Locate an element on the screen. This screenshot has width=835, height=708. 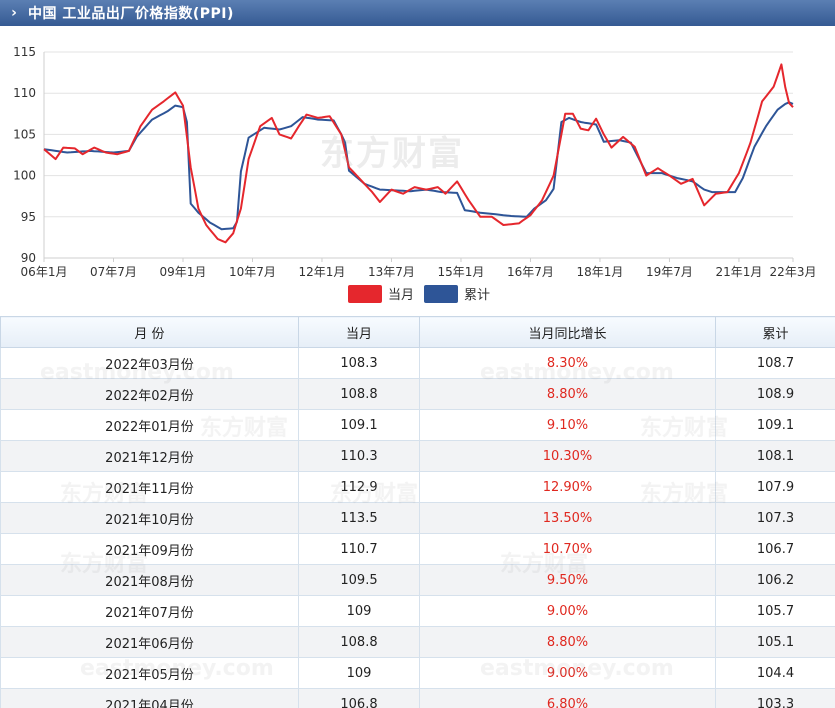
table-row: 2021年10月份 113.5 13.50% 107.3 is located at coordinates (417, 518).